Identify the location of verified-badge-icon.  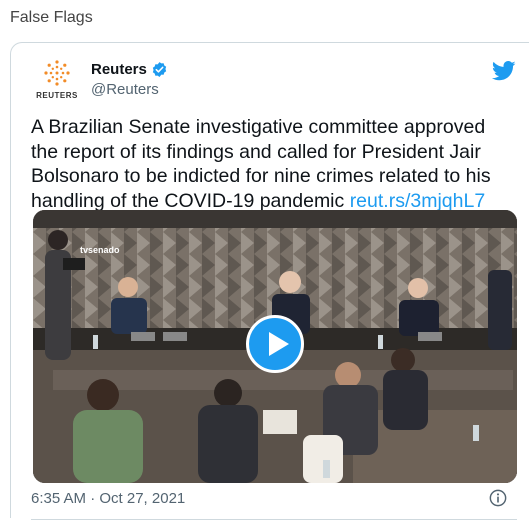
(159, 69).